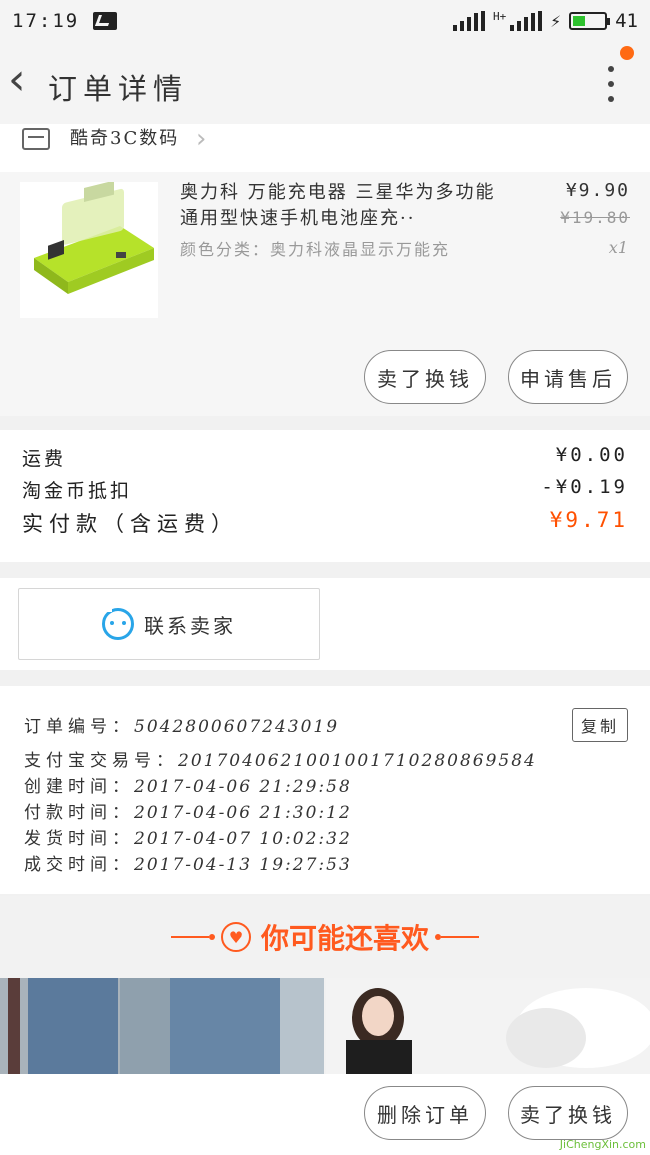 Image resolution: width=650 pixels, height=1155 pixels. I want to click on info-key: 付款时间：, so click(79, 813).